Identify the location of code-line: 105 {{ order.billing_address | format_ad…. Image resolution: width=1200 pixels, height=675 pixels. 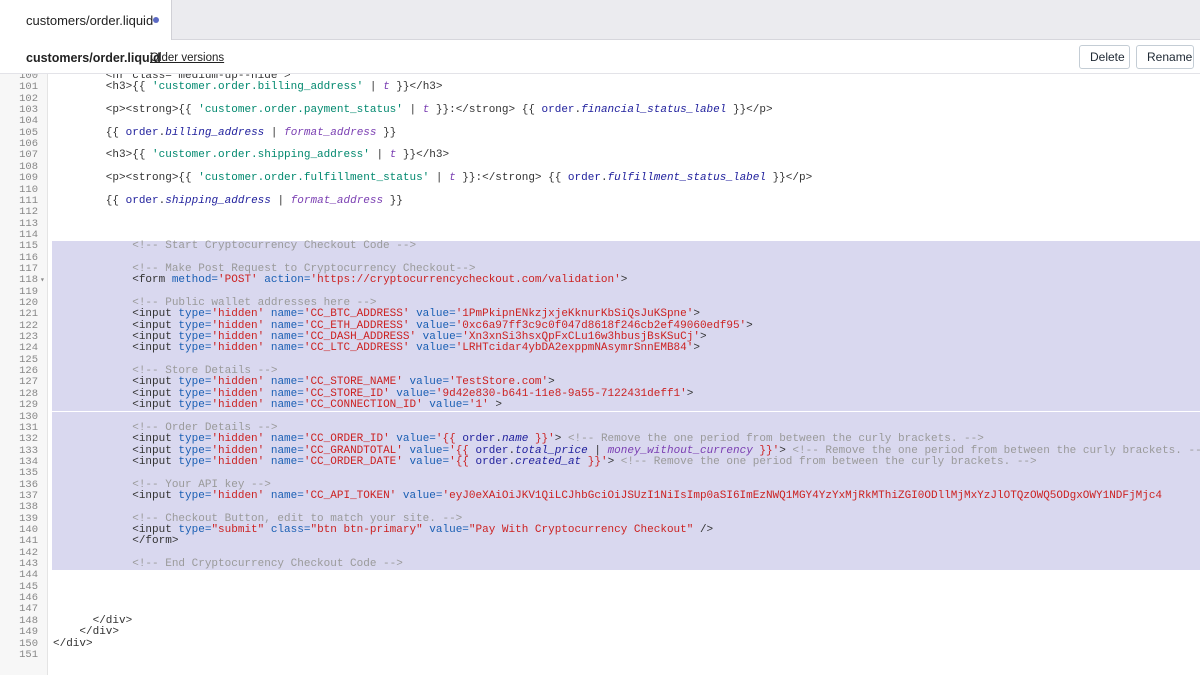
(600, 132).